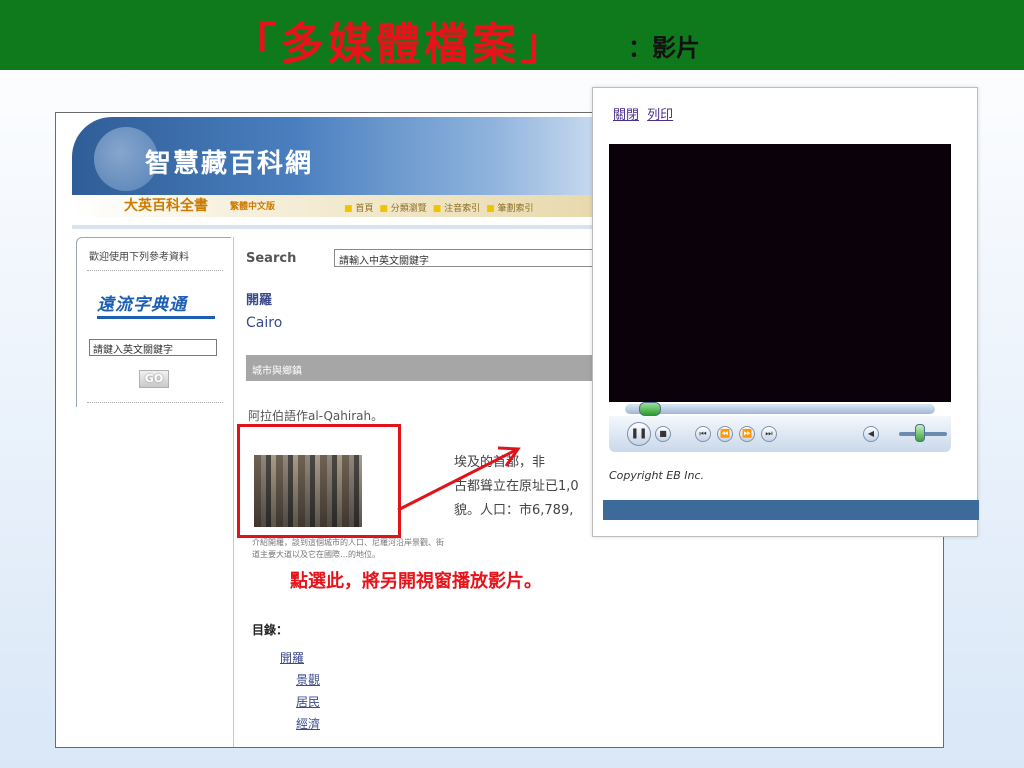 The width and height of the screenshot is (1024, 768). What do you see at coordinates (871, 434) in the screenshot?
I see `mute-icon: ◀` at bounding box center [871, 434].